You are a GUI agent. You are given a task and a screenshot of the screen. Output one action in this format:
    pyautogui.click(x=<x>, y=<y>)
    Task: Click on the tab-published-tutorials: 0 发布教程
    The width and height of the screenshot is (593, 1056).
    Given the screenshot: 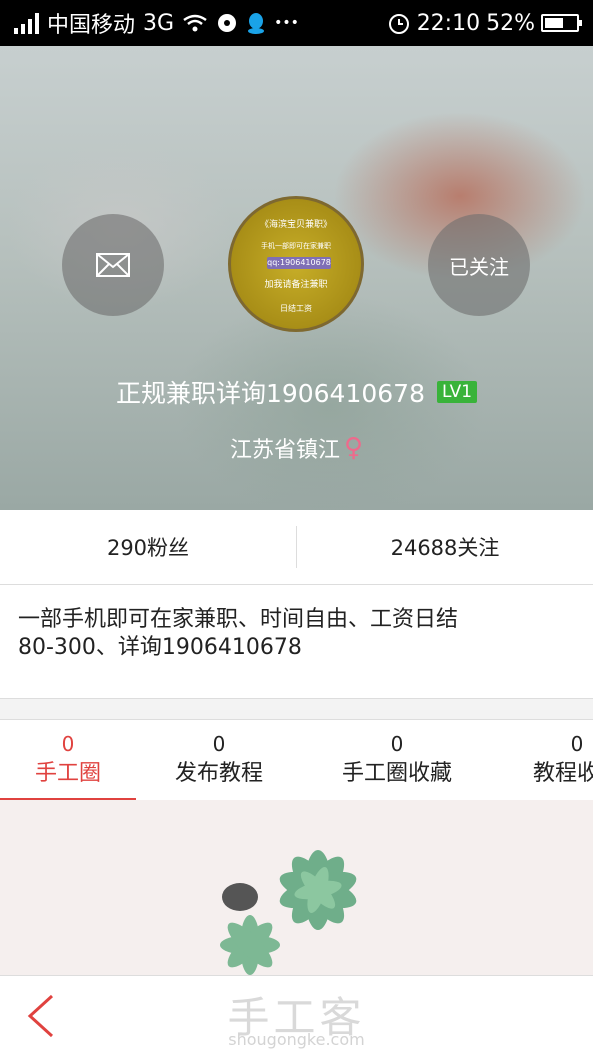 What is the action you would take?
    pyautogui.click(x=219, y=760)
    